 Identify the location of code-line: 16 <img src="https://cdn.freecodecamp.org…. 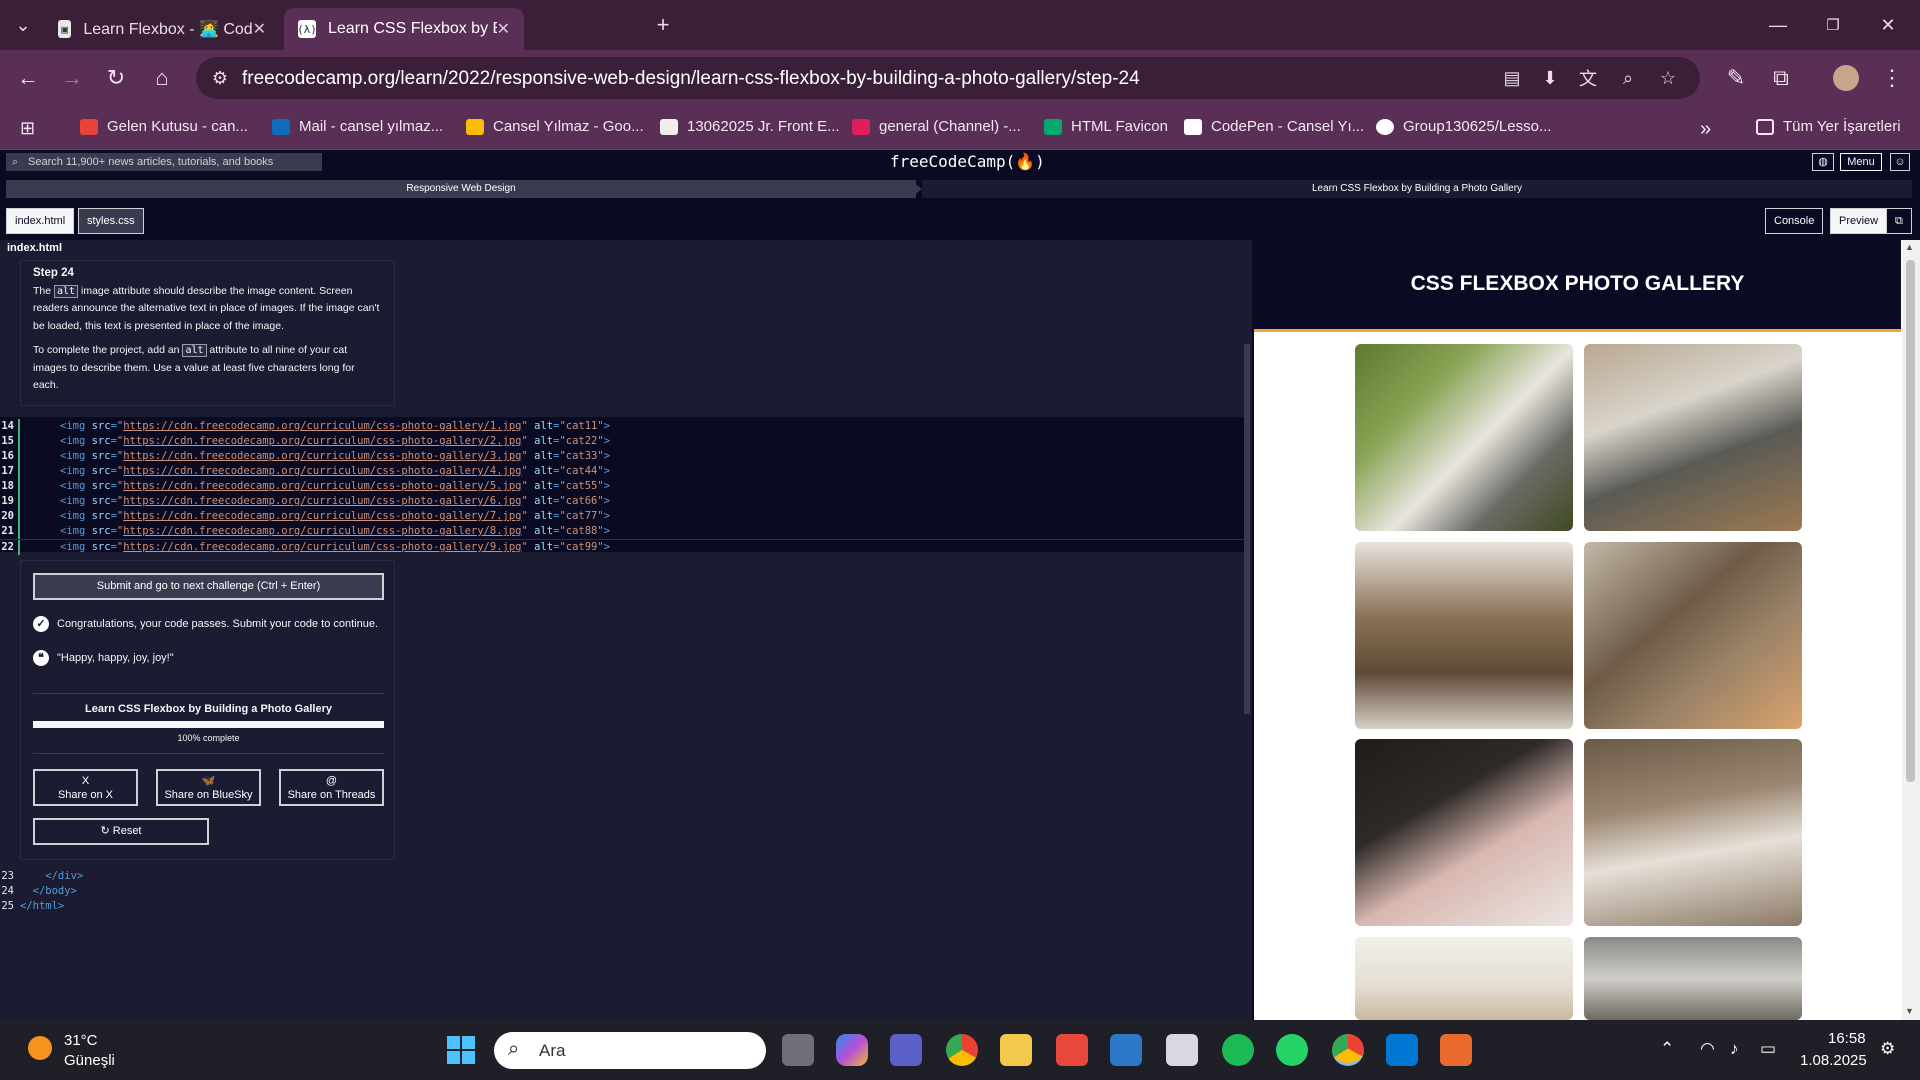
(625, 456).